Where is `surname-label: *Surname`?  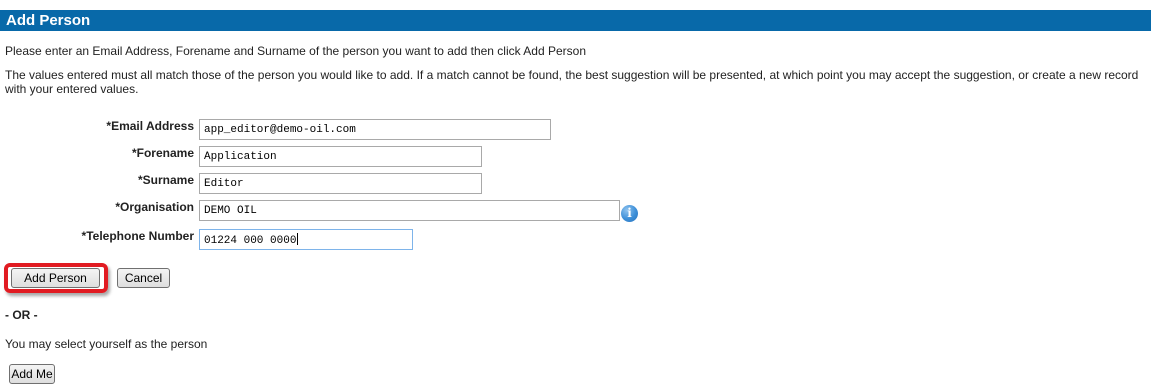 surname-label: *Surname is located at coordinates (165, 180).